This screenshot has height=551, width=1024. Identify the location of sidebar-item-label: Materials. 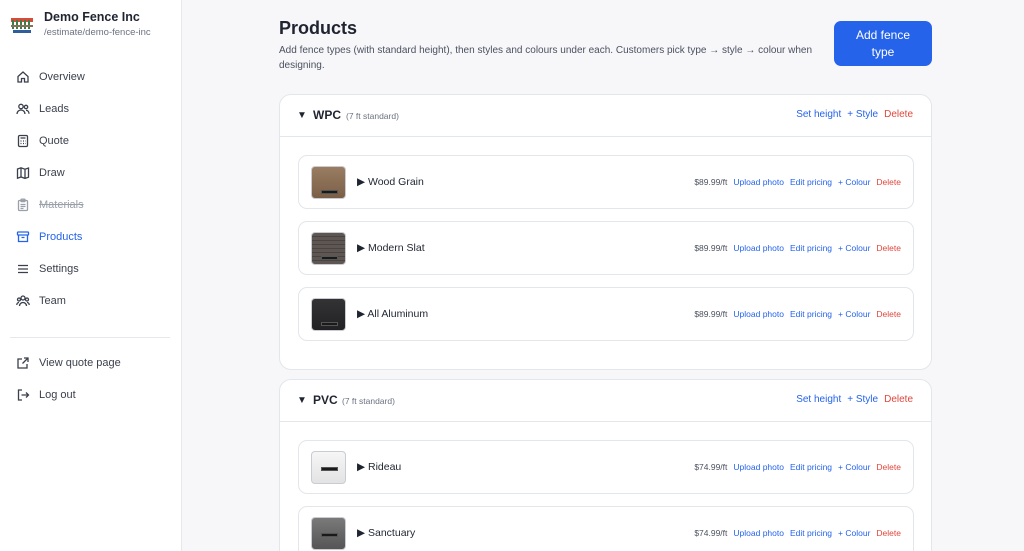
(61, 205).